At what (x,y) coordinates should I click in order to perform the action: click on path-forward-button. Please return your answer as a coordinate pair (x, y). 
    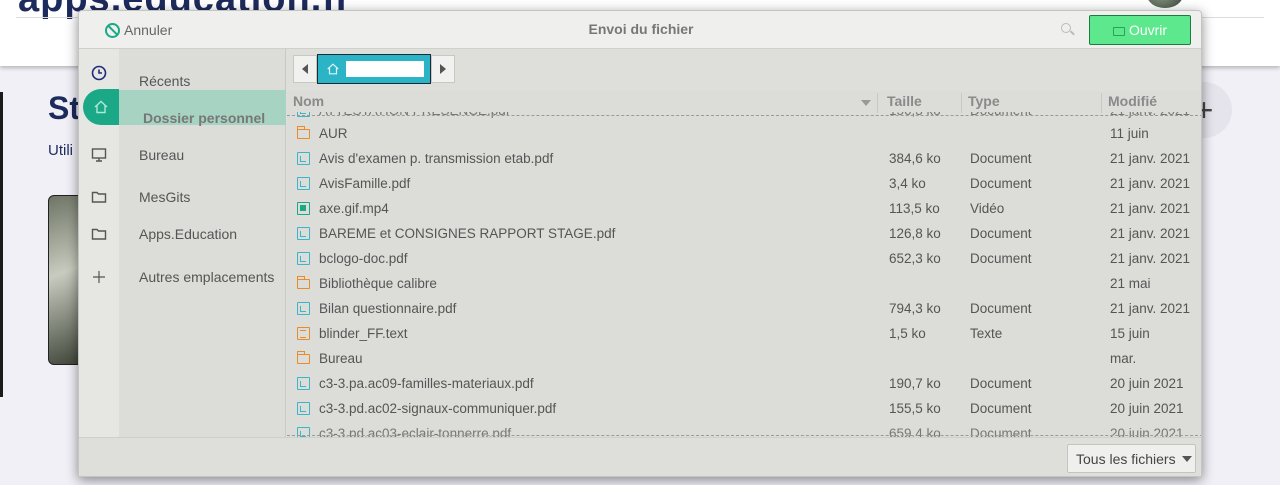
    Looking at the image, I should click on (443, 69).